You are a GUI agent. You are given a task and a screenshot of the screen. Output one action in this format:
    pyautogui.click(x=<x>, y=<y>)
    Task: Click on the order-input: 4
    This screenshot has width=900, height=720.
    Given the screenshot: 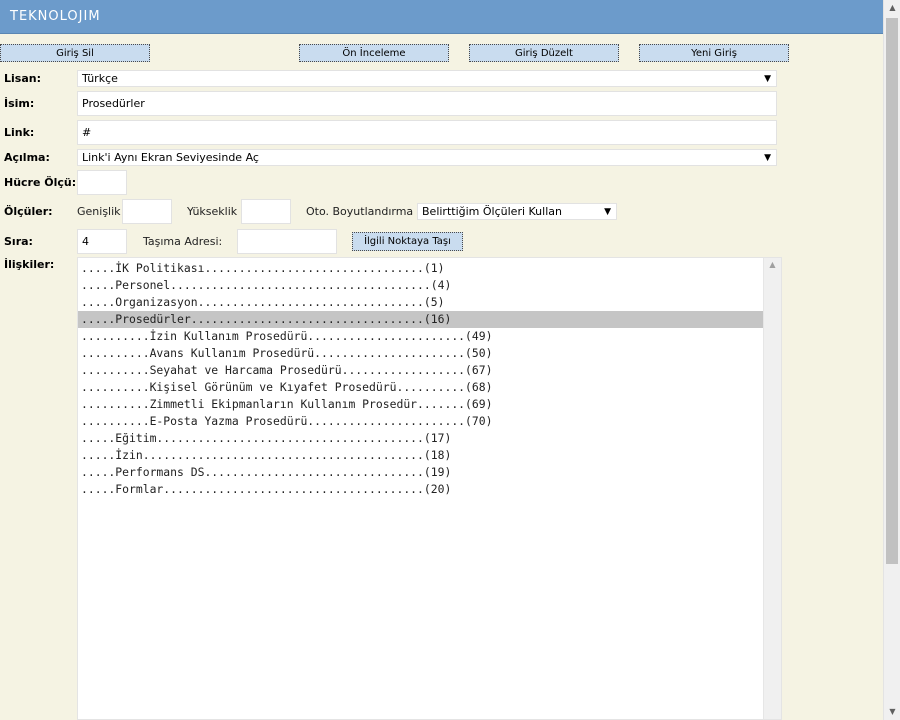 What is the action you would take?
    pyautogui.click(x=102, y=241)
    